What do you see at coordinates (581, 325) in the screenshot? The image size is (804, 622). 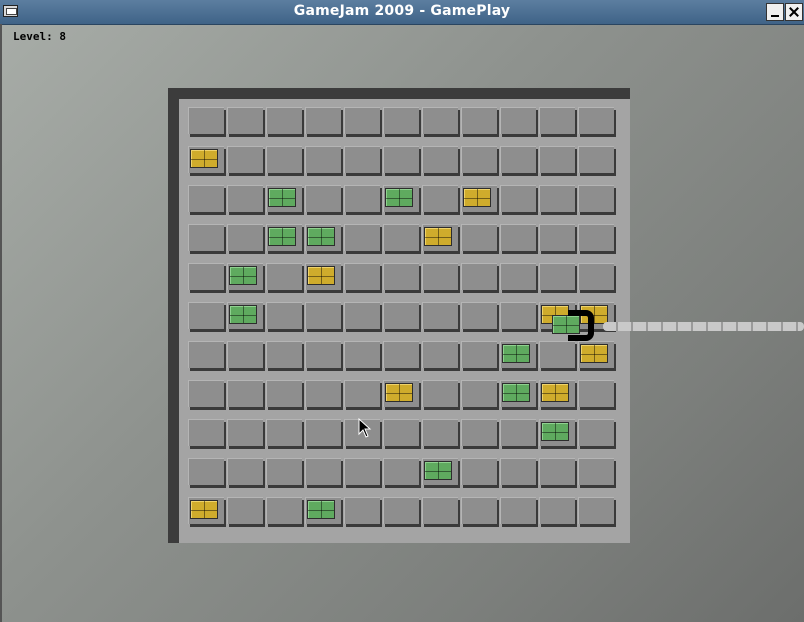 I see `crane-hook` at bounding box center [581, 325].